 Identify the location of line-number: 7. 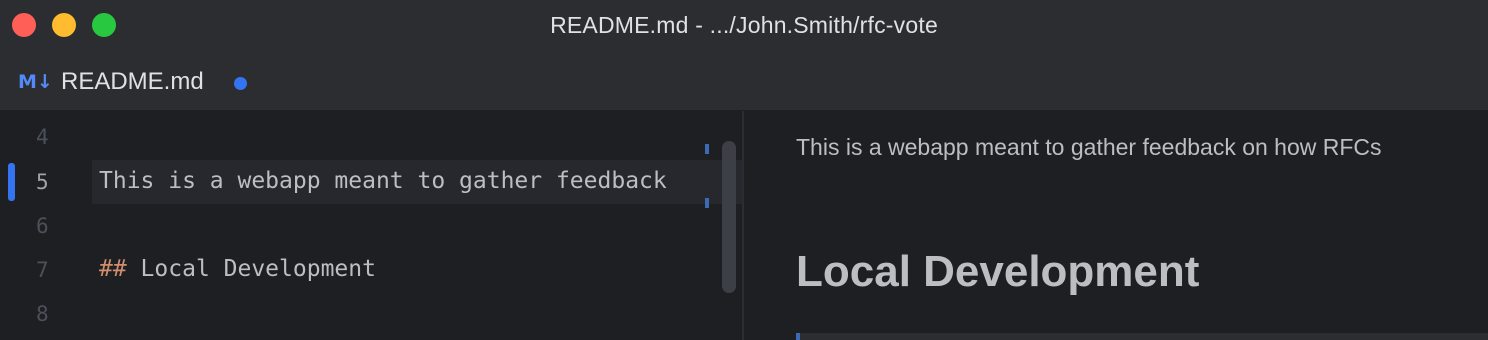
(42, 270).